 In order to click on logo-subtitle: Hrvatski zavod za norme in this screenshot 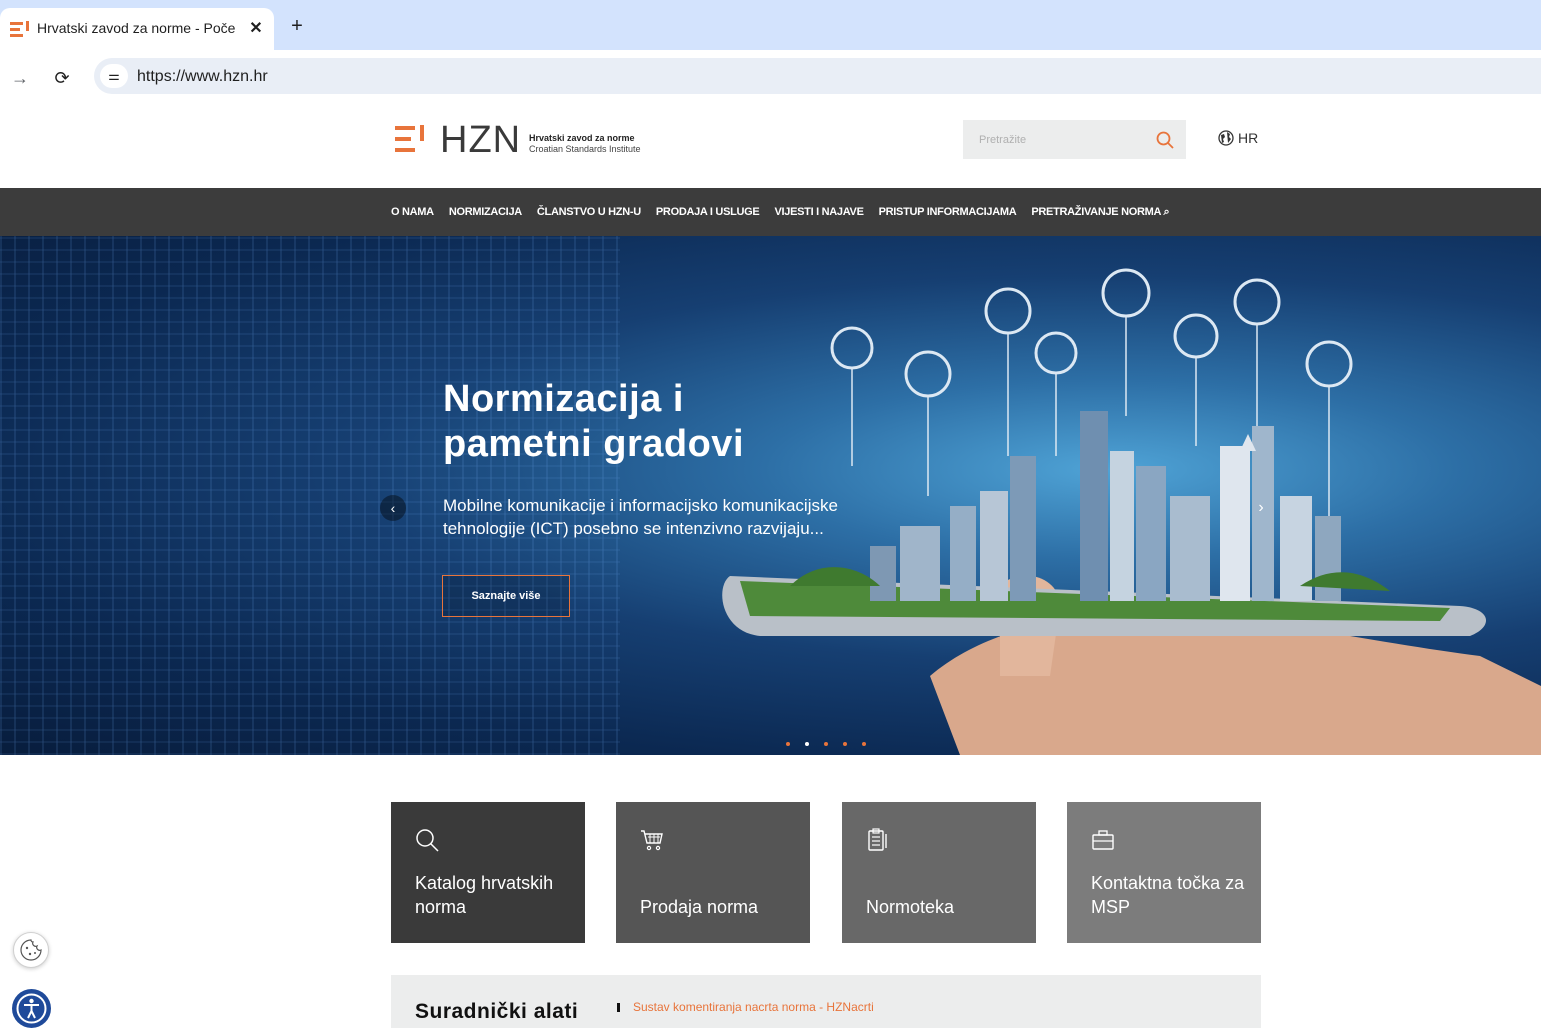, I will do `click(582, 138)`.